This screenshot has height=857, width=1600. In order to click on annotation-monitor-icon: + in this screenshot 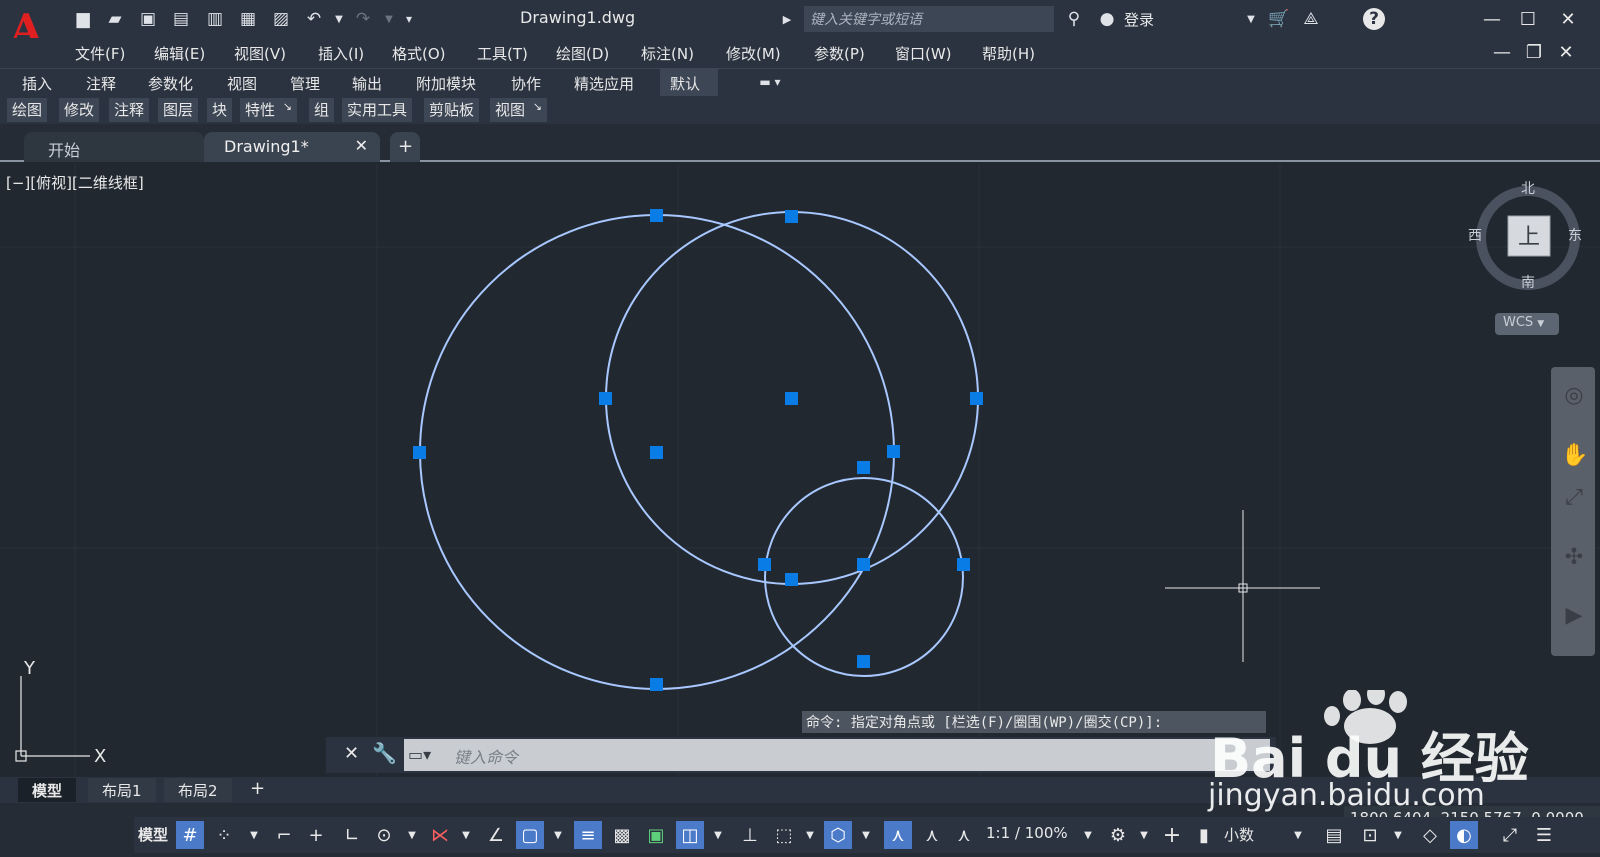, I will do `click(1172, 835)`.